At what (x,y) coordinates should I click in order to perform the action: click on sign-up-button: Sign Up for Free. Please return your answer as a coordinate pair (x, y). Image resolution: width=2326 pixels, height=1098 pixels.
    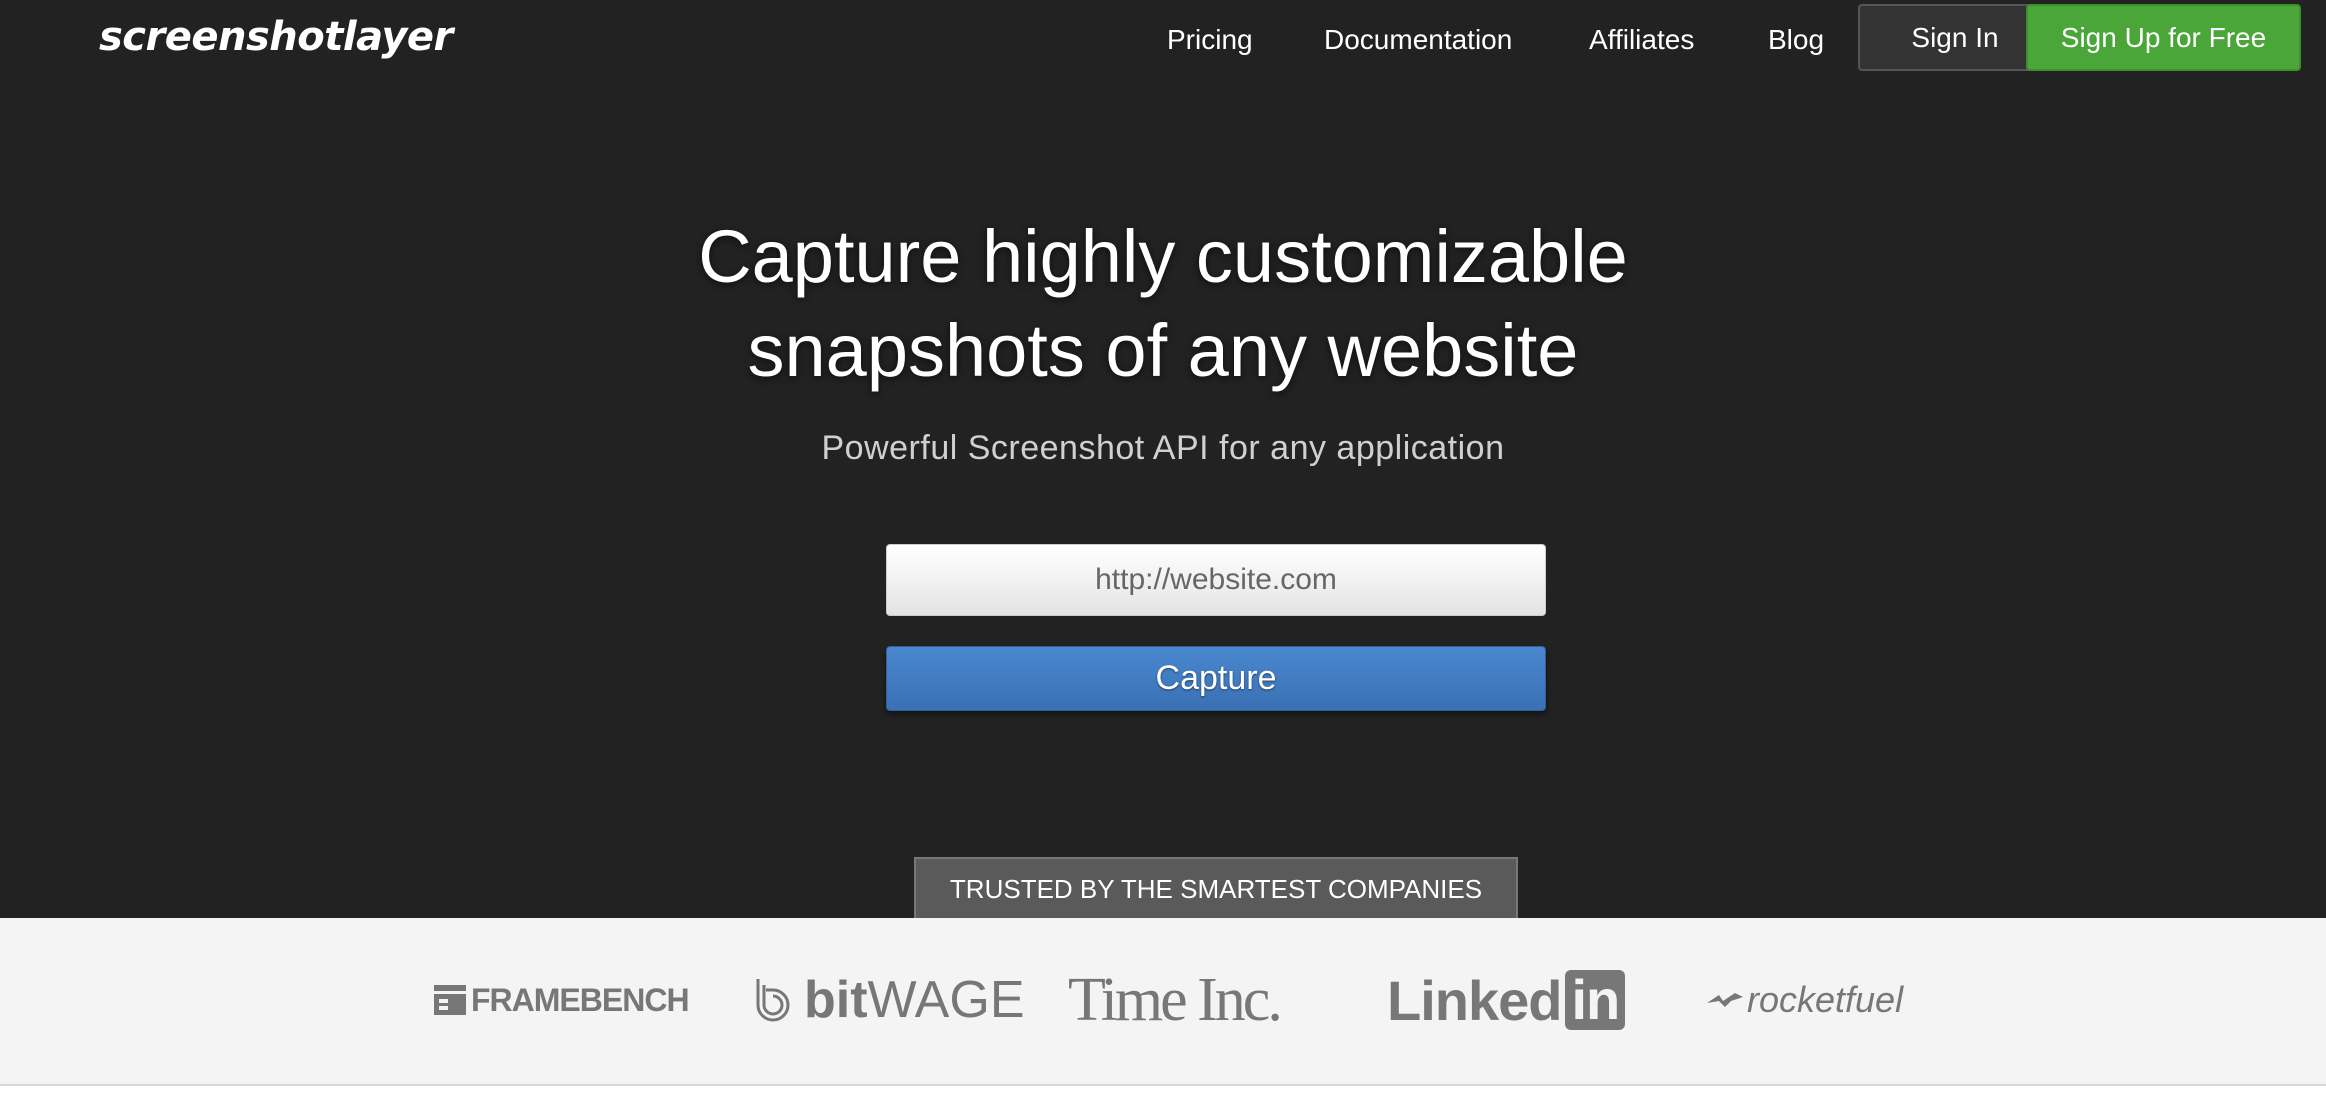
    Looking at the image, I should click on (2163, 37).